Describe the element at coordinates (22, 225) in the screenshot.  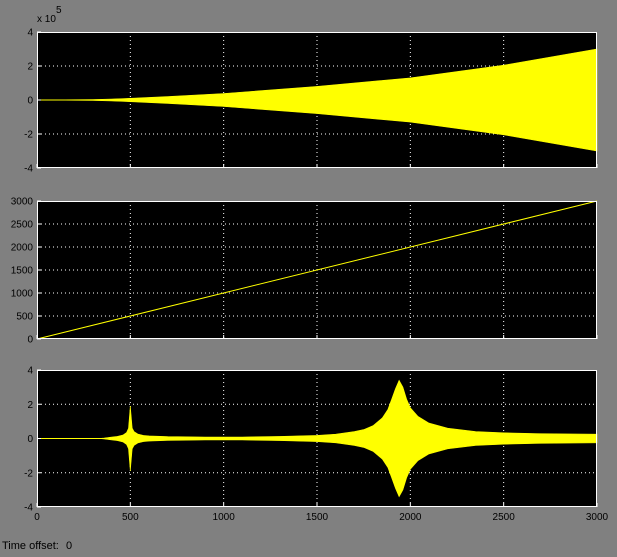
I see `axes-2-ytick-label: 2500` at that location.